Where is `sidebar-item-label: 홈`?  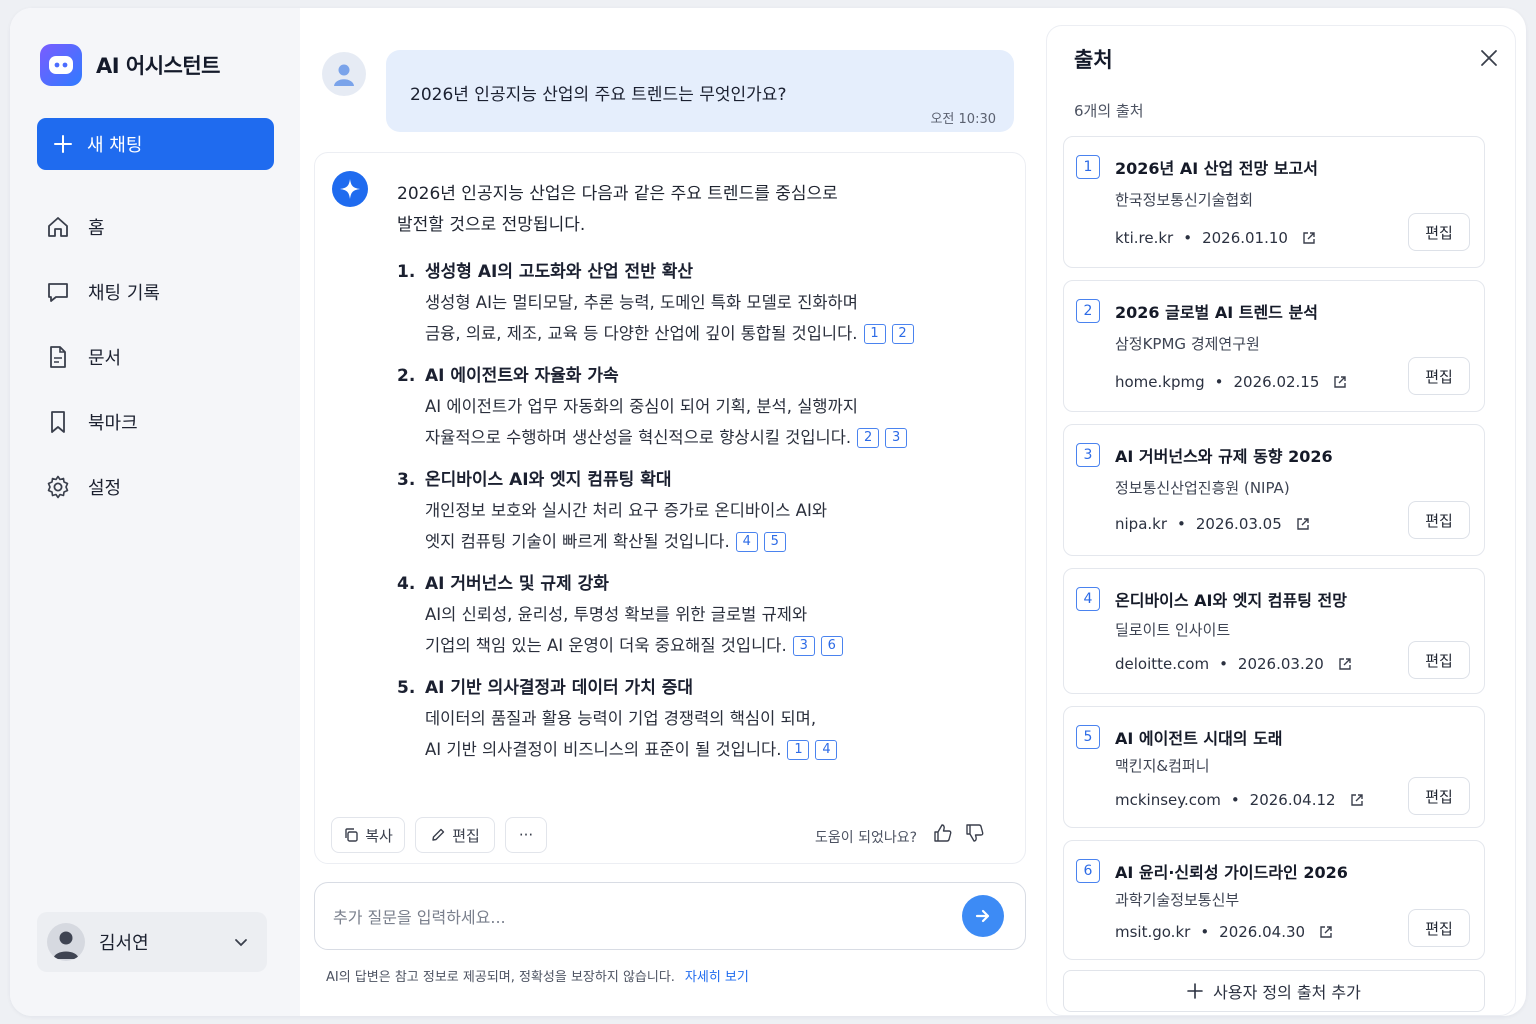 sidebar-item-label: 홈 is located at coordinates (96, 228).